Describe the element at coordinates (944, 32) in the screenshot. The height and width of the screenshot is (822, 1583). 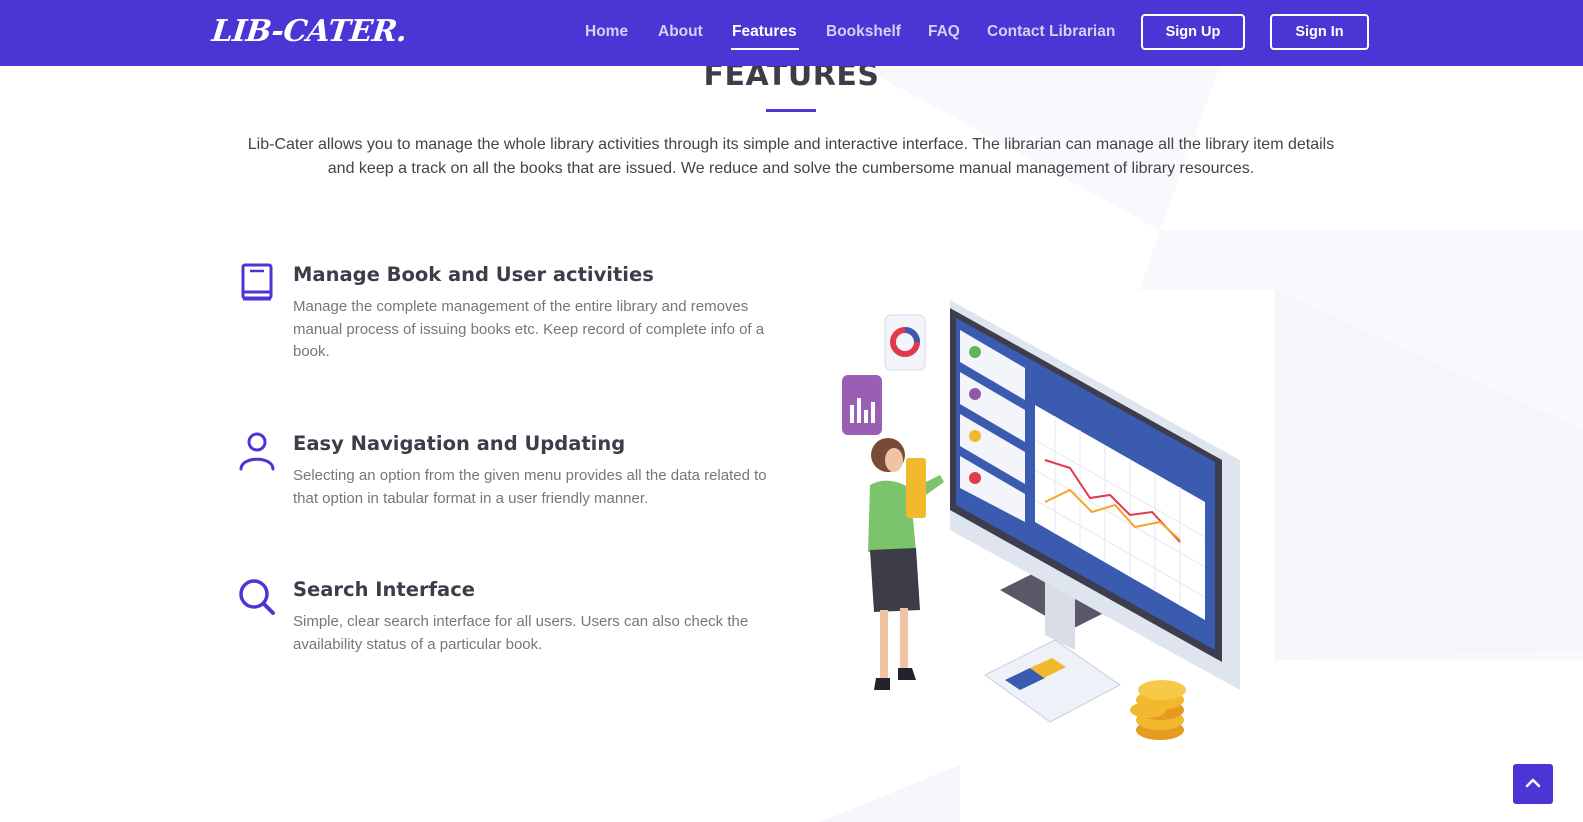
I see `nav-faq: FAQ` at that location.